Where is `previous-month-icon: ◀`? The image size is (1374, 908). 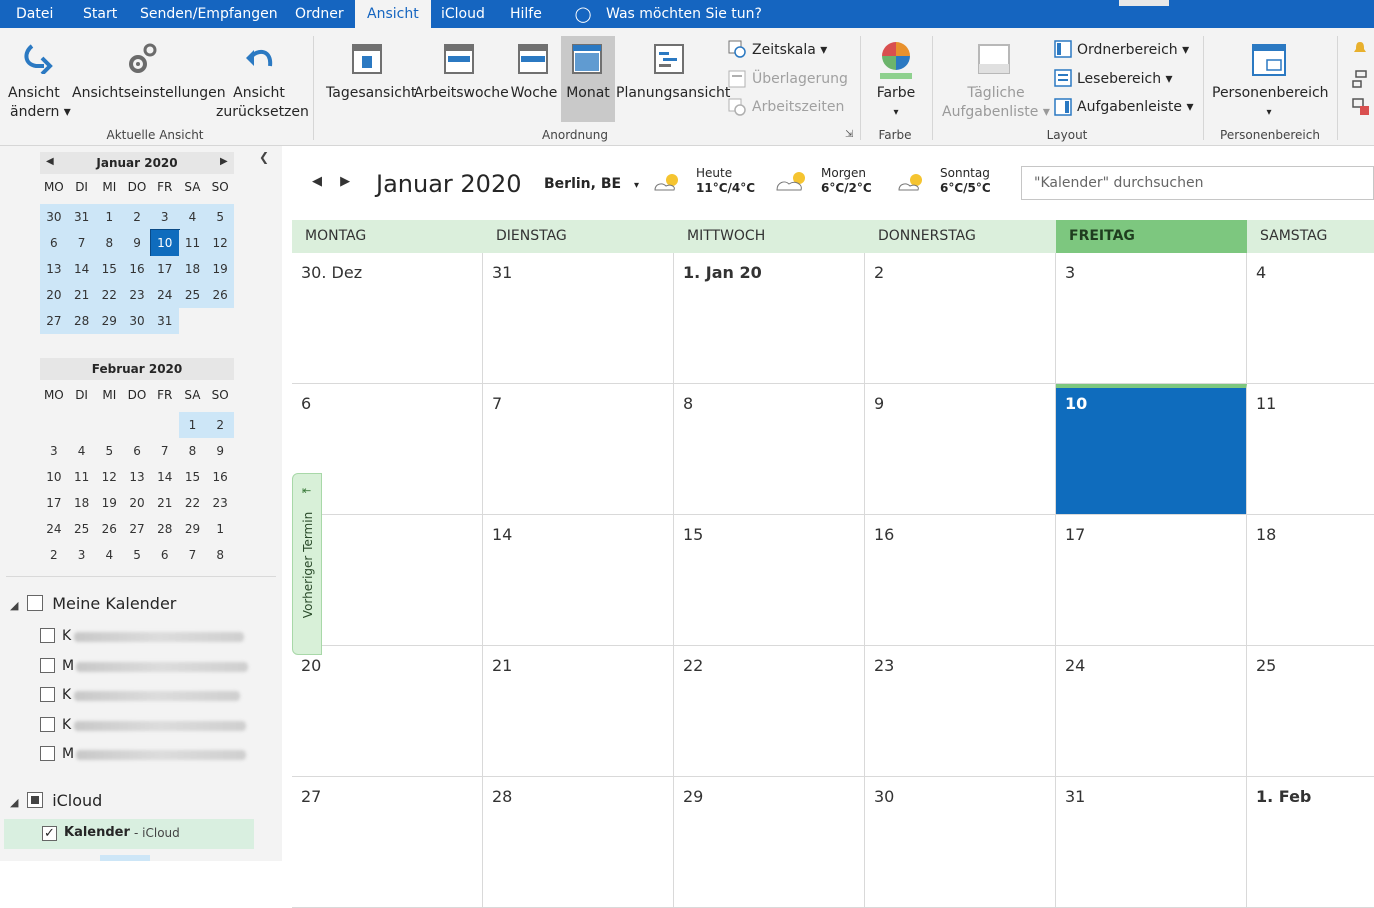 previous-month-icon: ◀ is located at coordinates (317, 181).